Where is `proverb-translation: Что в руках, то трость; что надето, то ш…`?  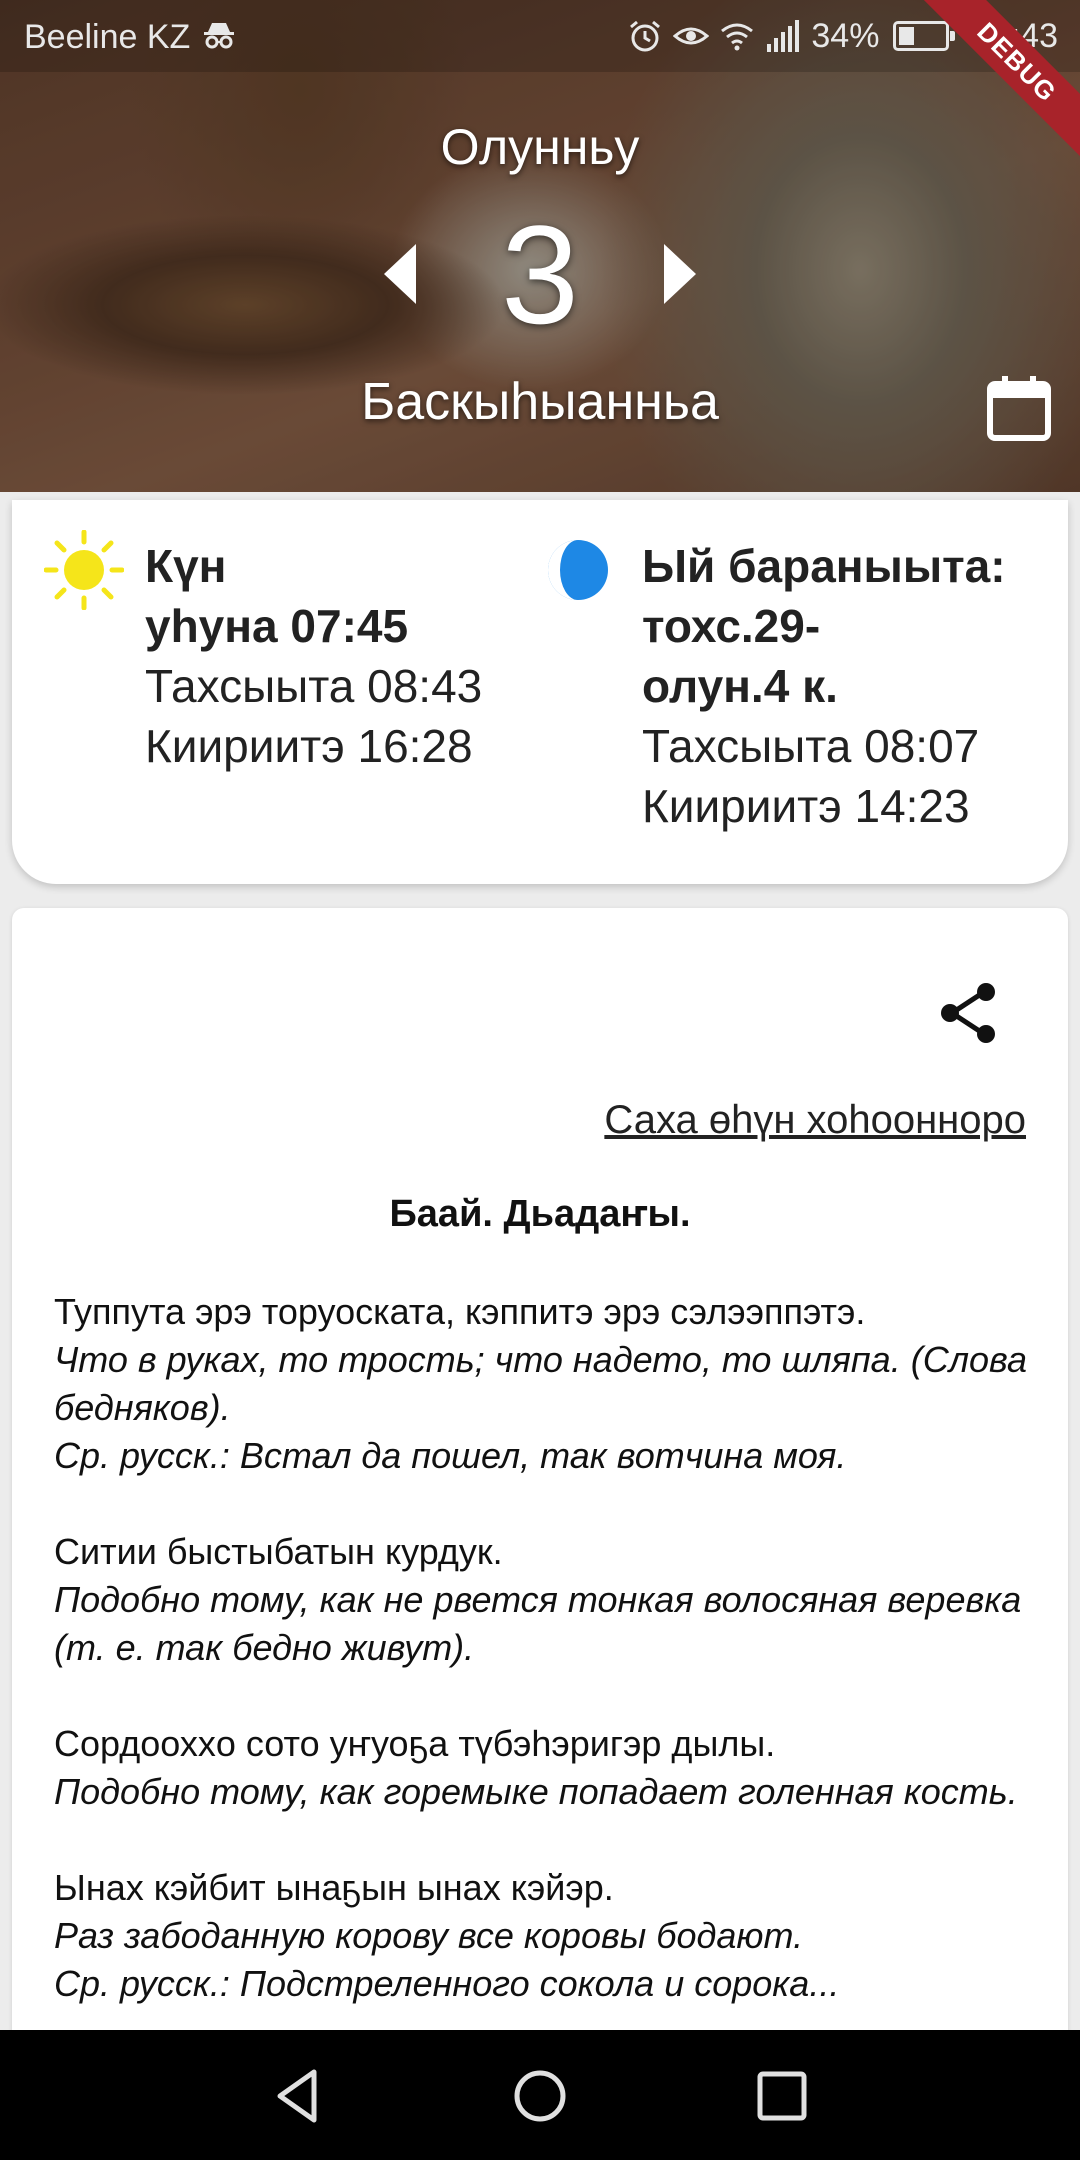 proverb-translation: Что в руках, то трость; что надето, то ш… is located at coordinates (541, 1383).